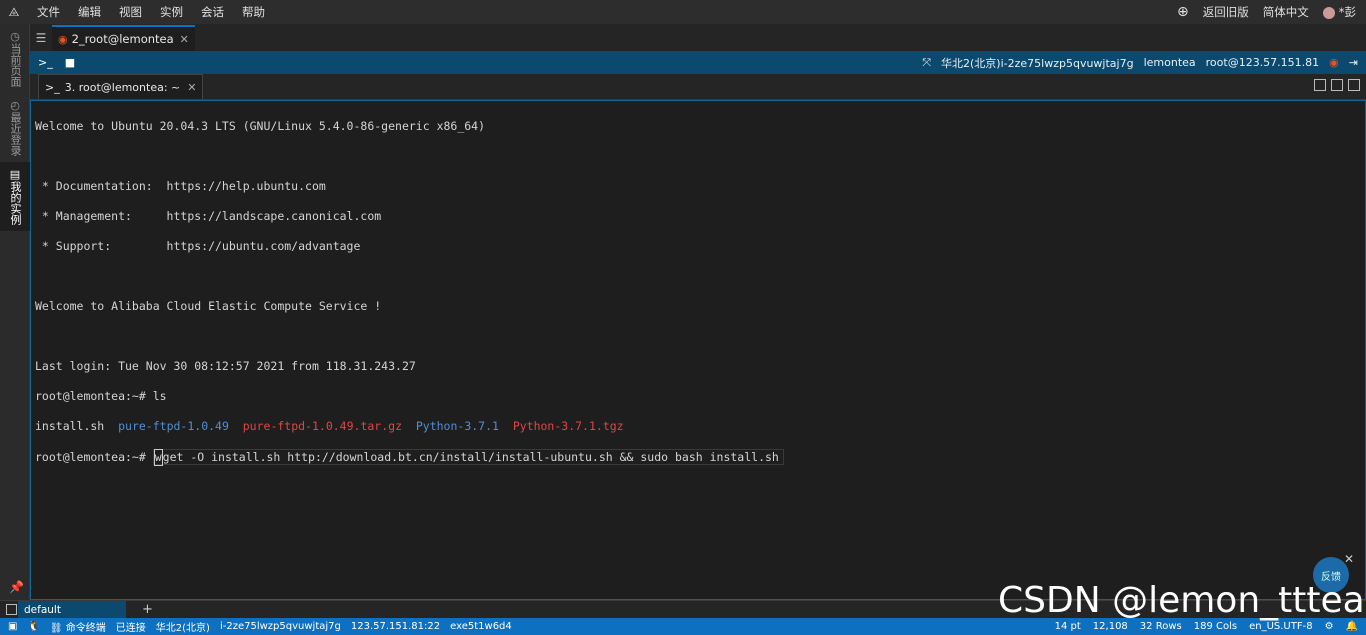 Image resolution: width=1366 pixels, height=635 pixels. What do you see at coordinates (280, 626) in the screenshot?
I see `status-instance: i-2ze75lwzp5qvuwjtaj7g` at bounding box center [280, 626].